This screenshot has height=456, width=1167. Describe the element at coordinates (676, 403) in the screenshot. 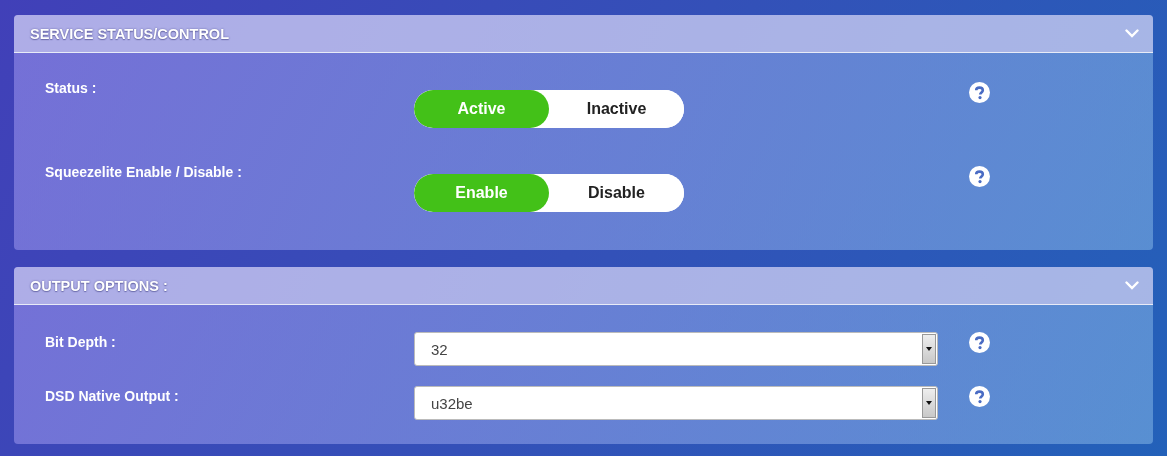

I see `select-field: u32be` at that location.